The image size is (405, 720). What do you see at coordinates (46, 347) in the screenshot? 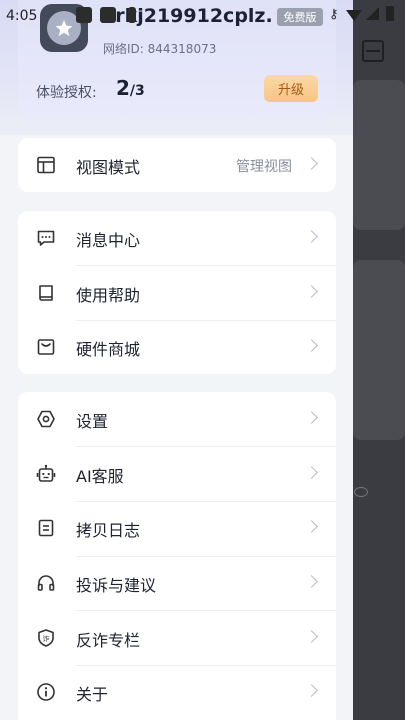
I see `shop-icon` at bounding box center [46, 347].